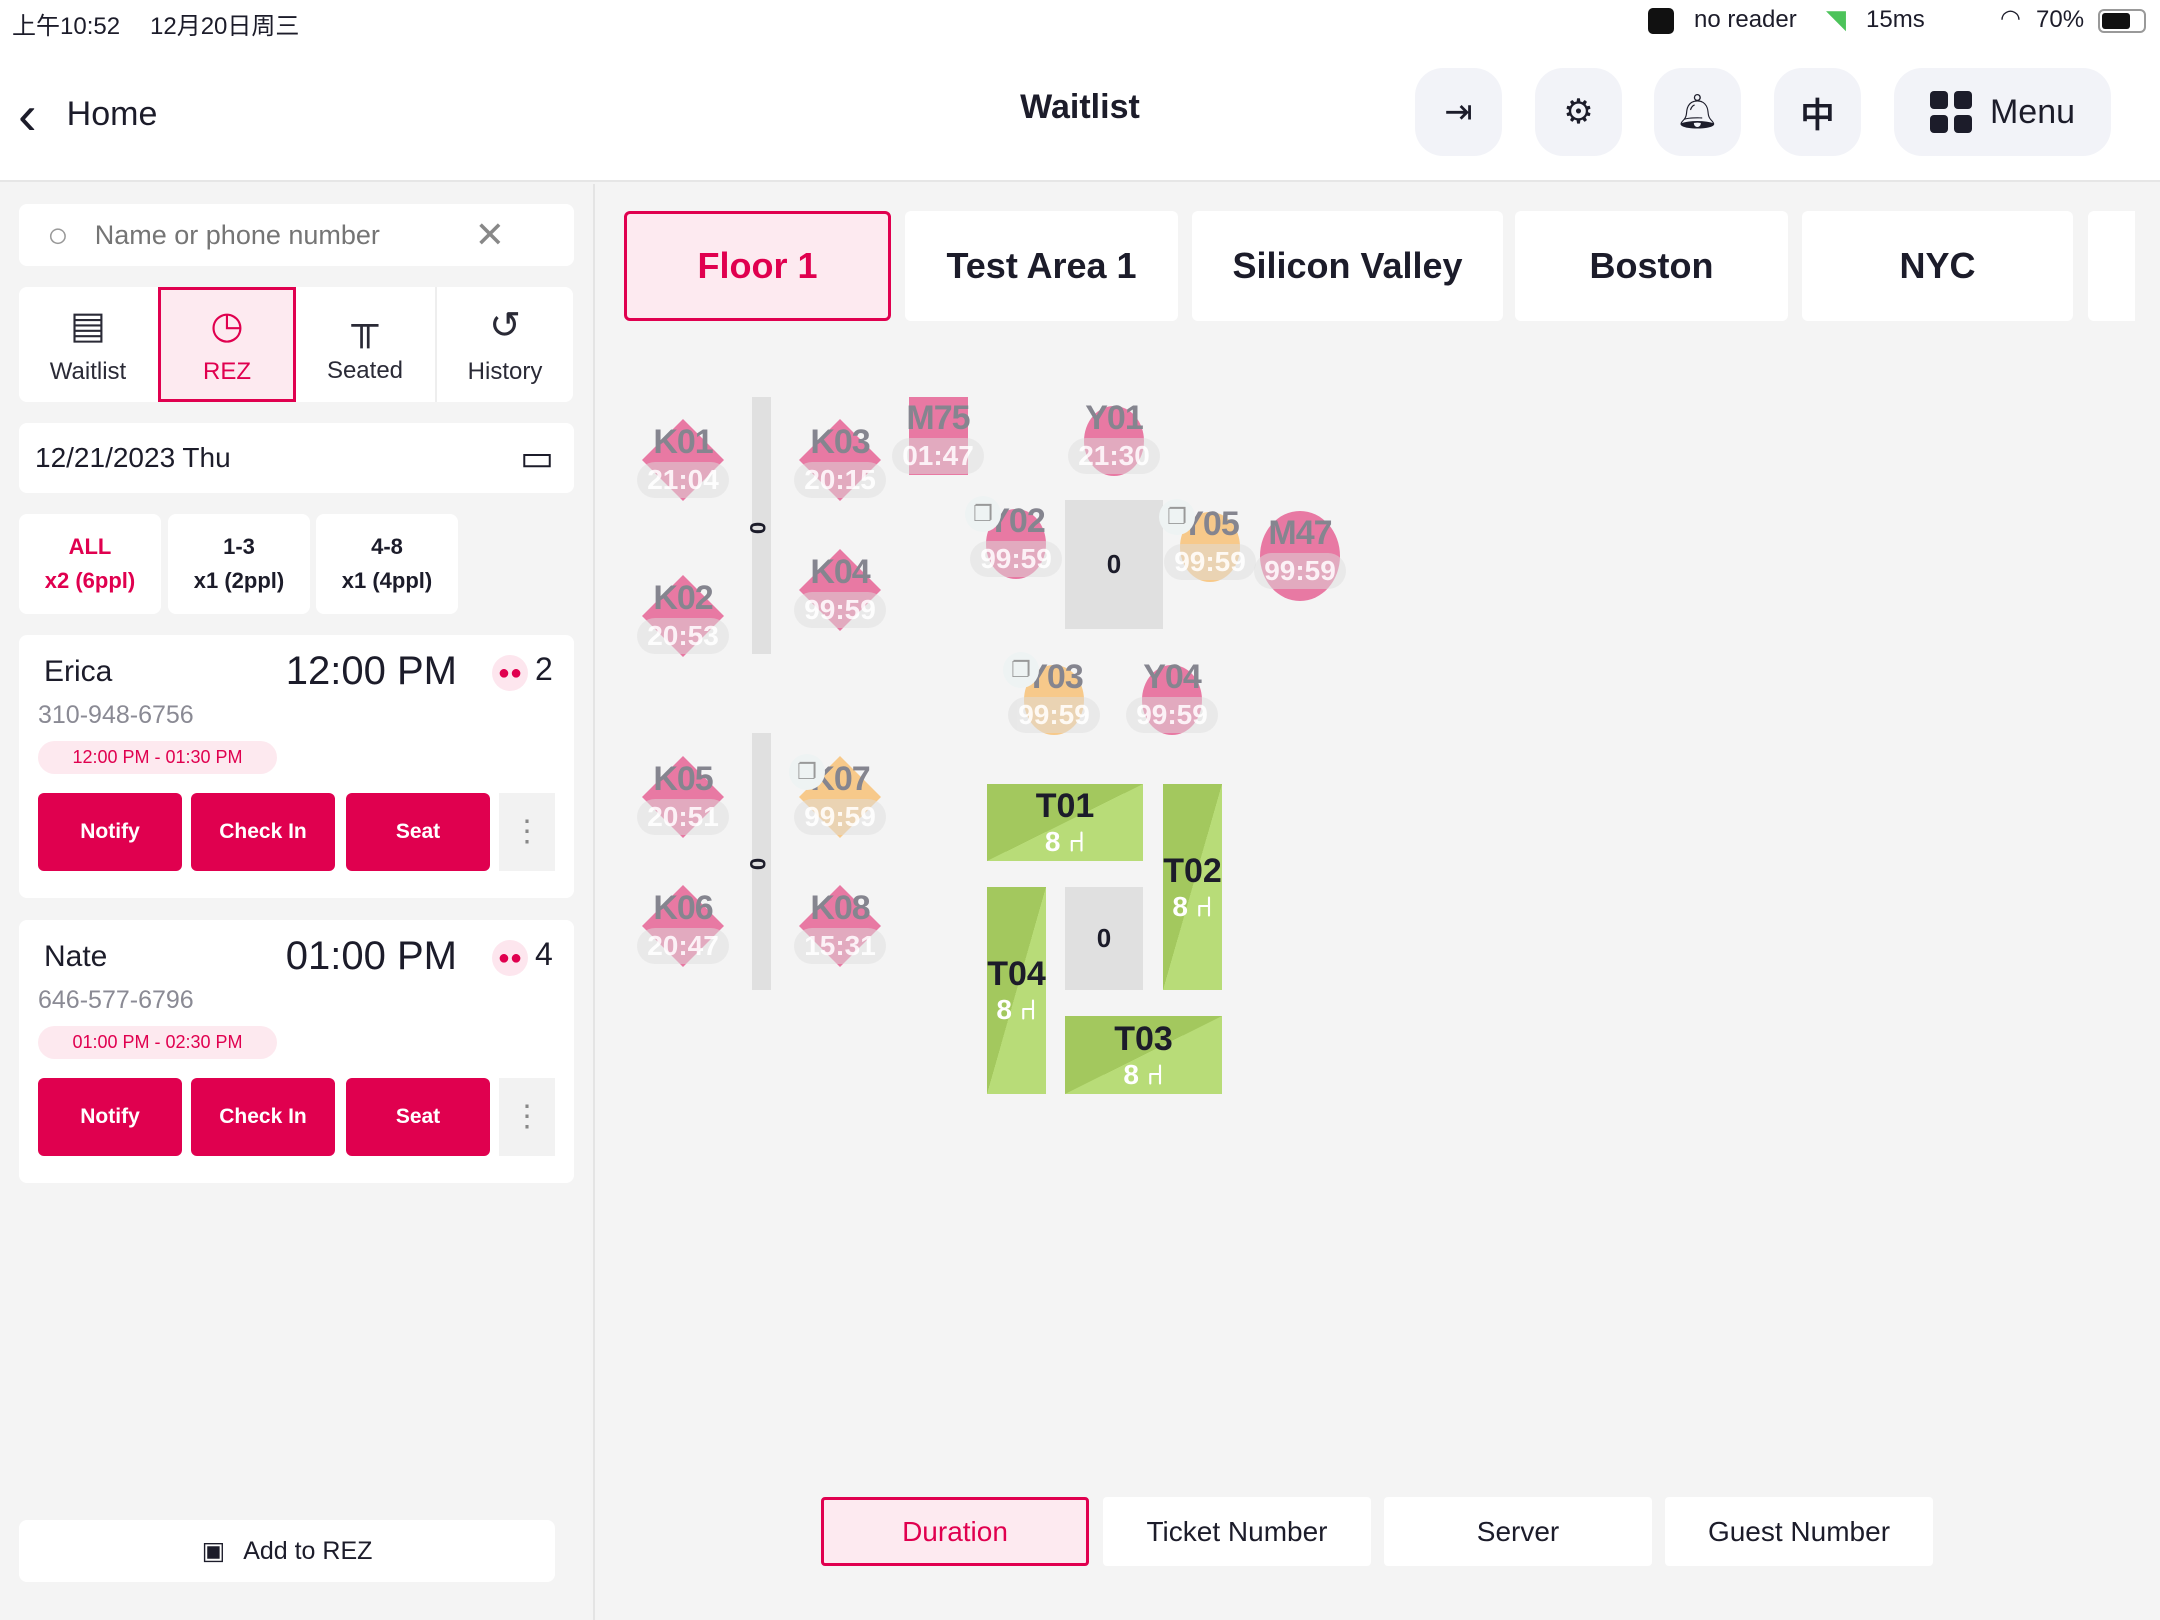 The width and height of the screenshot is (2160, 1620). What do you see at coordinates (227, 326) in the screenshot?
I see `calendar-clock-icon: ◷` at bounding box center [227, 326].